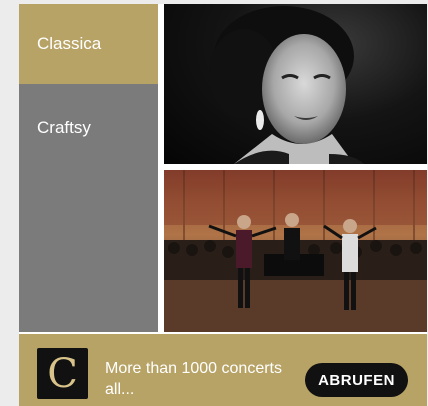 The width and height of the screenshot is (428, 406). I want to click on app-logo: C, so click(62, 373).